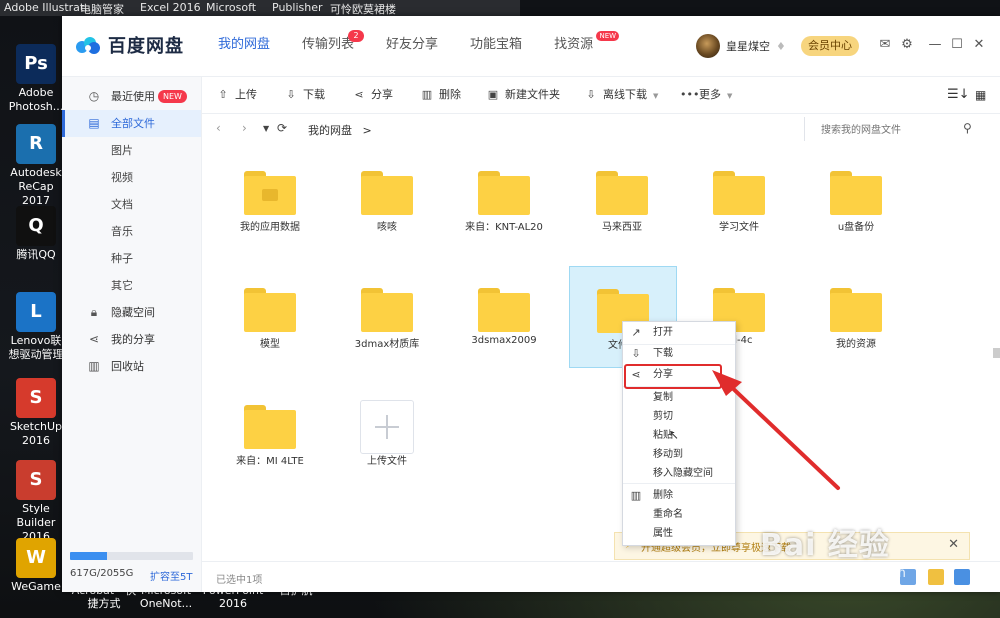  I want to click on watermark-url: jingyan.baidu.com, so click(838, 573).